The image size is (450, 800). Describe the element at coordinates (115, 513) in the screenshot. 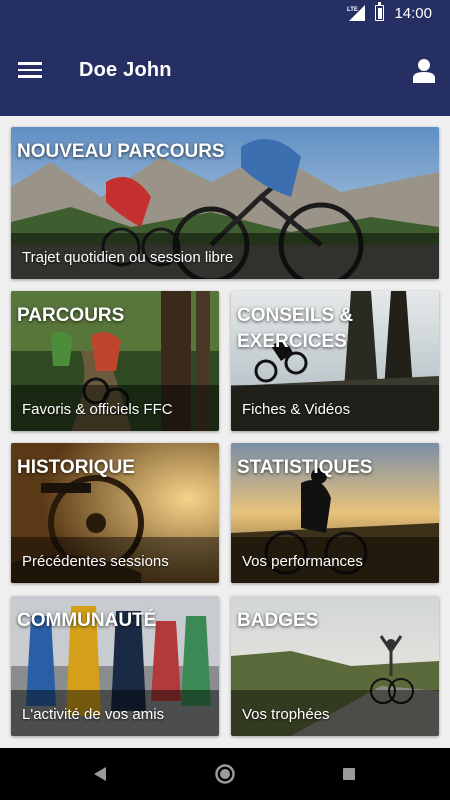

I see `tile-historique: HISTORIQUE Précédentes sessions` at that location.